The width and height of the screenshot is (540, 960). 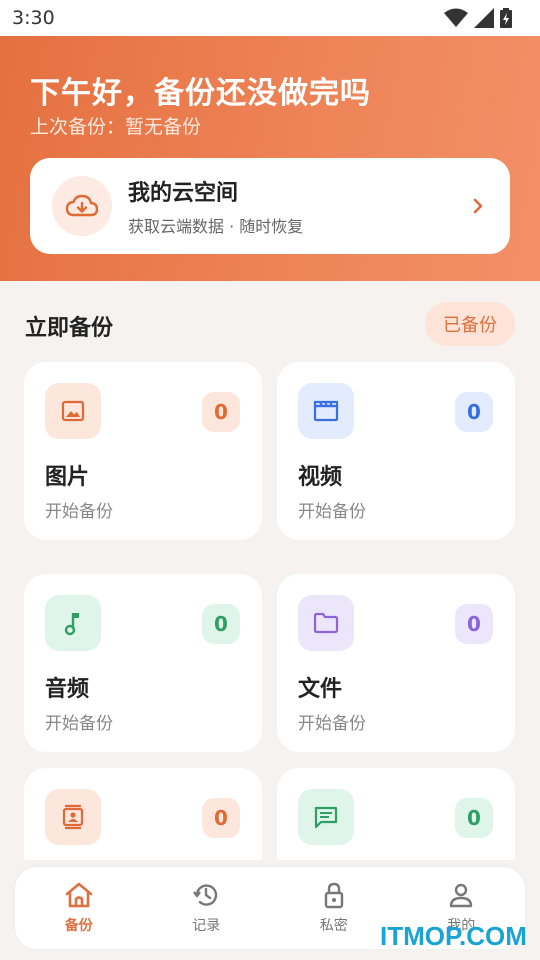 I want to click on card-files: 0 文件 开始备份, so click(x=396, y=663).